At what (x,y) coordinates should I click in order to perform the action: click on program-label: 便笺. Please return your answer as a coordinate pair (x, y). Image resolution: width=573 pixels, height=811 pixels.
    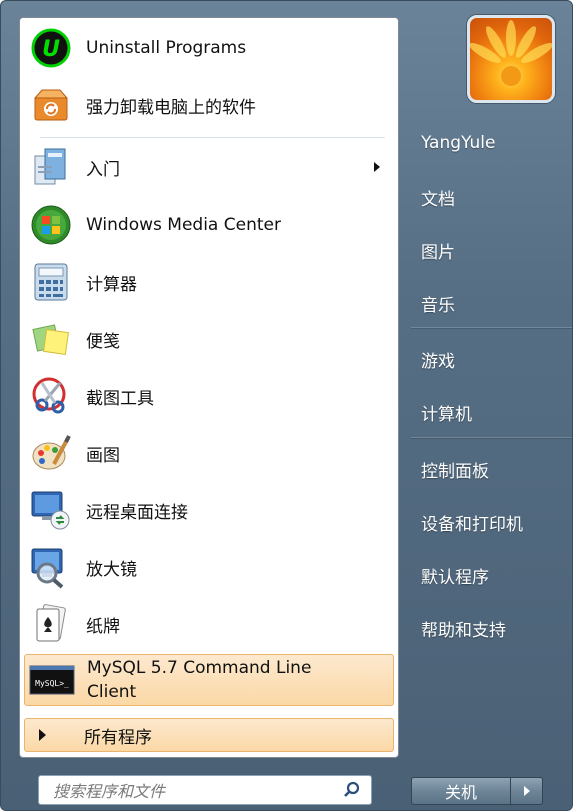
    Looking at the image, I should click on (103, 341).